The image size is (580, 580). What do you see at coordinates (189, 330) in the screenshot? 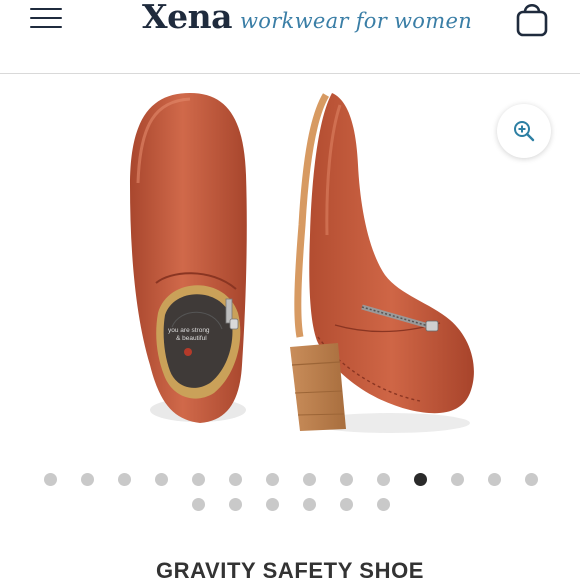
I see `insole-text-1: you are strong` at bounding box center [189, 330].